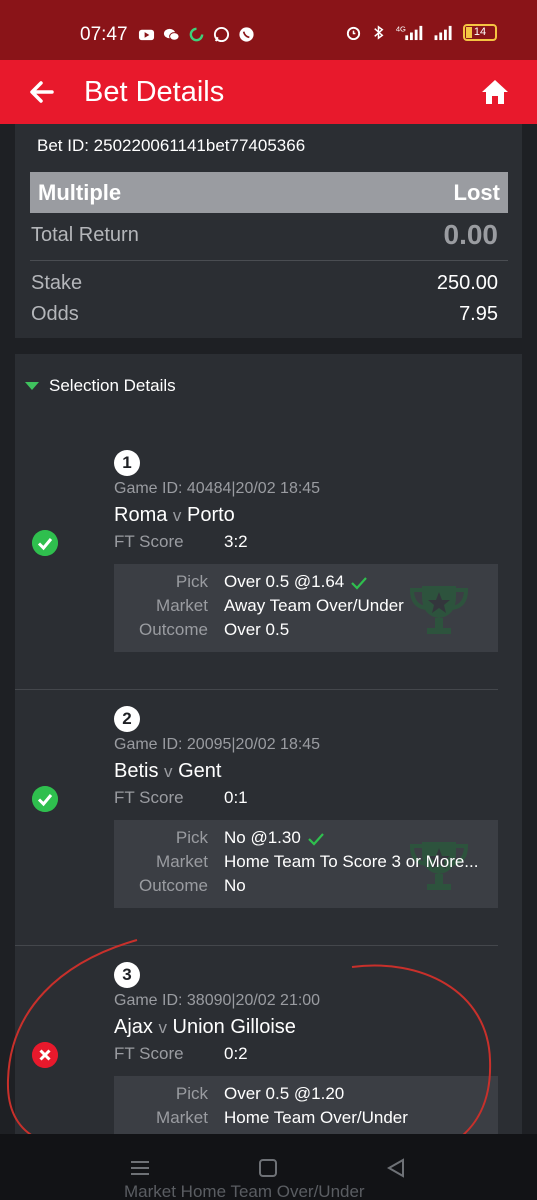  Describe the element at coordinates (268, 92) in the screenshot. I see `app-header: Bet Details` at that location.